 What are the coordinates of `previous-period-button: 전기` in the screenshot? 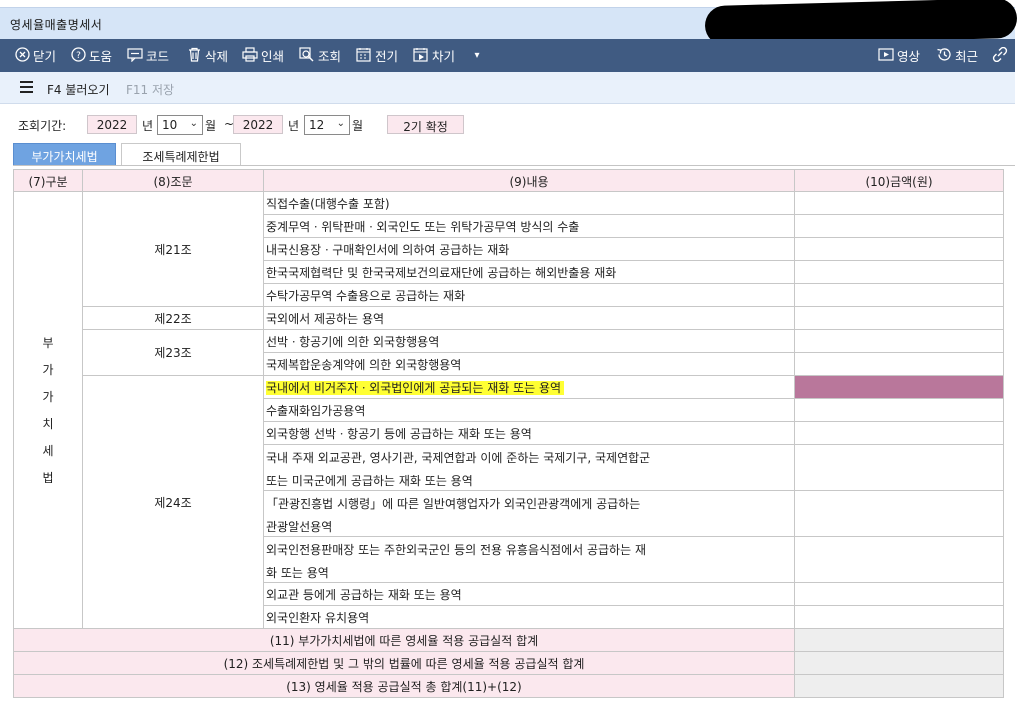 It's located at (377, 55).